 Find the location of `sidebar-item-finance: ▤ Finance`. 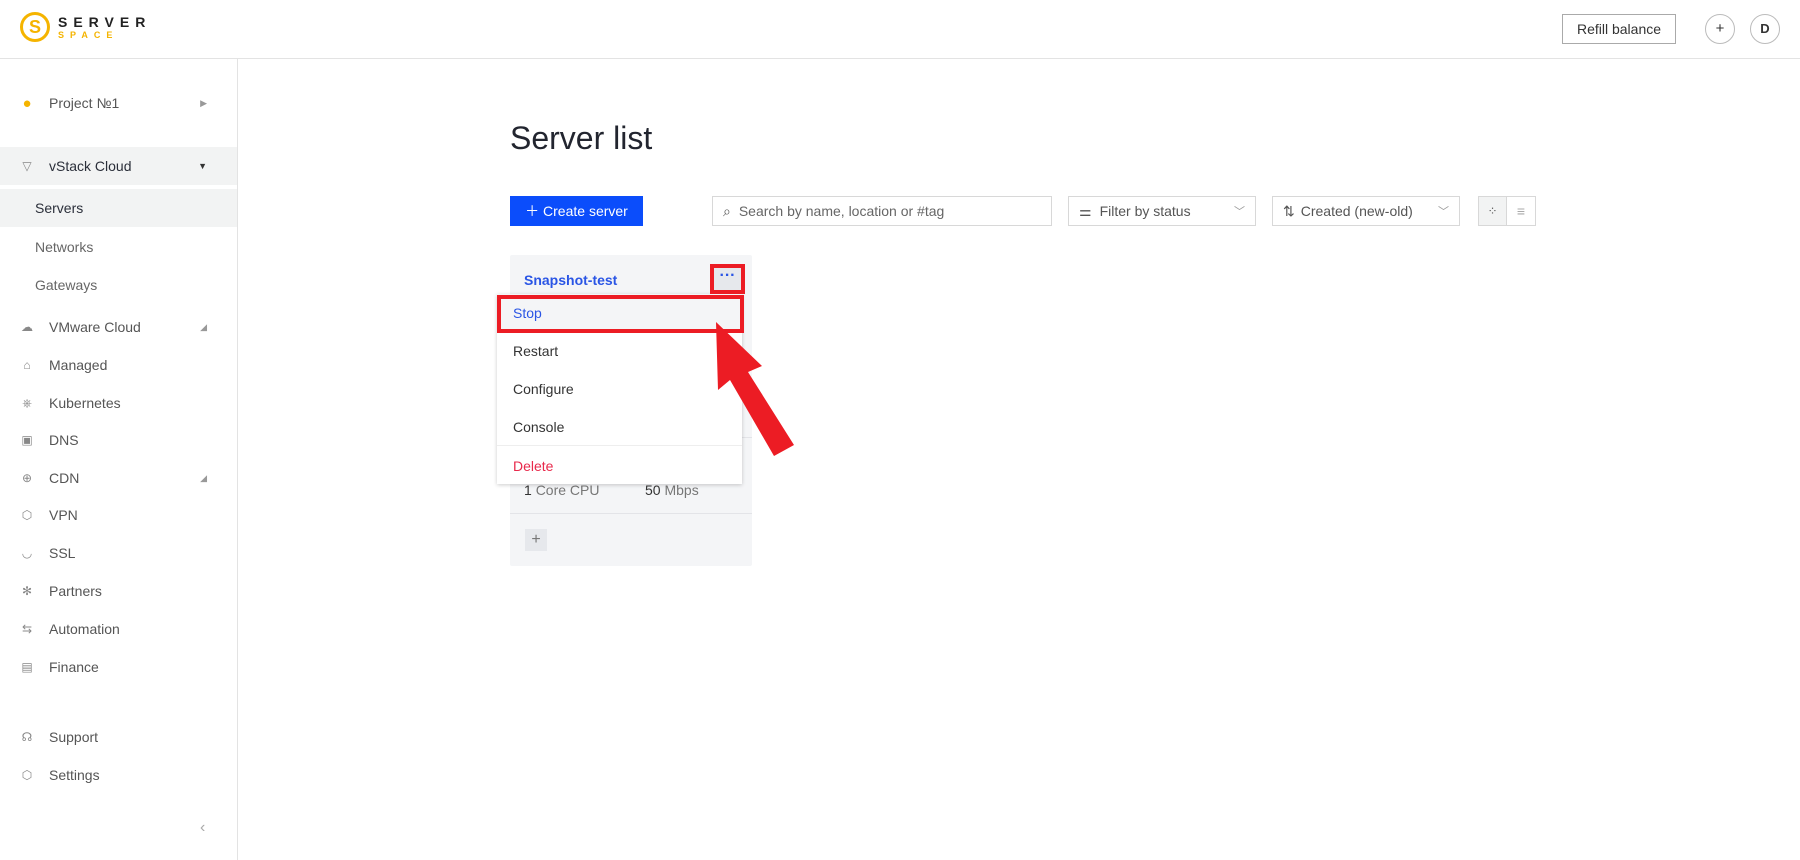

sidebar-item-finance: ▤ Finance is located at coordinates (118, 667).